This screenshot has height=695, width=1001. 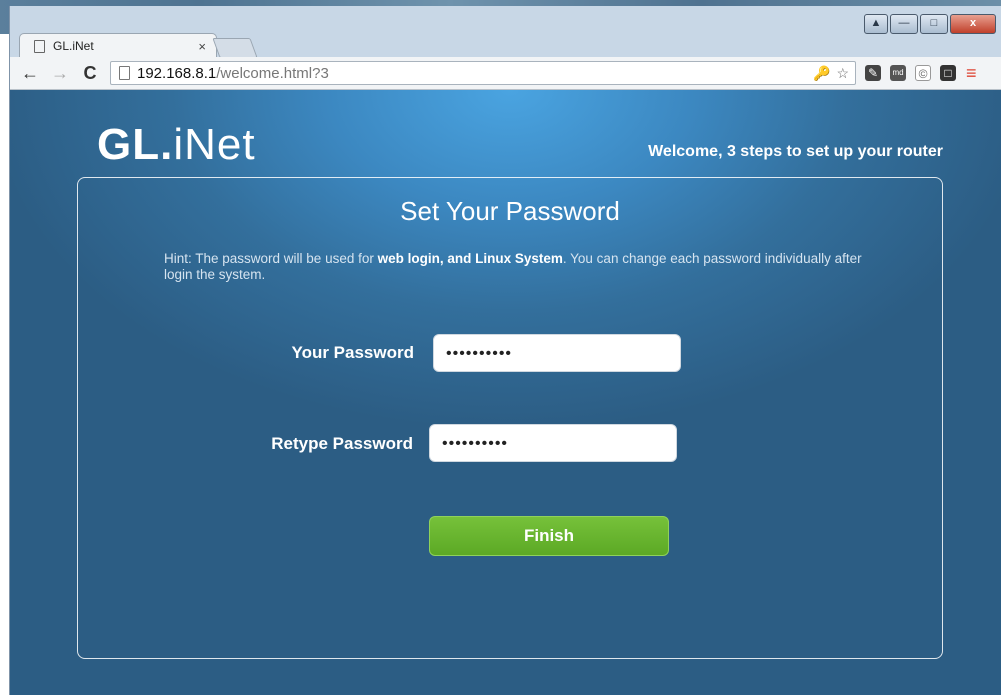 I want to click on address-bar: 192.168.8.1/welcome.html?3 🔑 ☆, so click(x=483, y=73).